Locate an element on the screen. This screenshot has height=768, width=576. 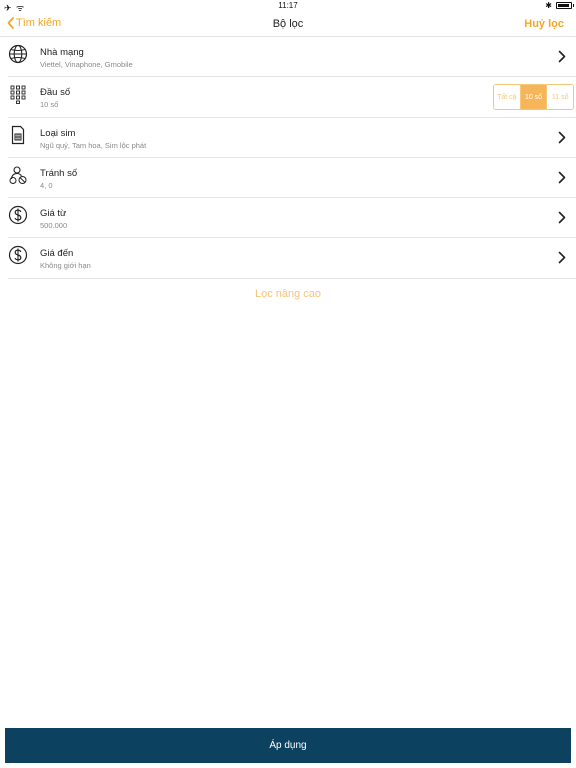
keypad-icon is located at coordinates (18, 95).